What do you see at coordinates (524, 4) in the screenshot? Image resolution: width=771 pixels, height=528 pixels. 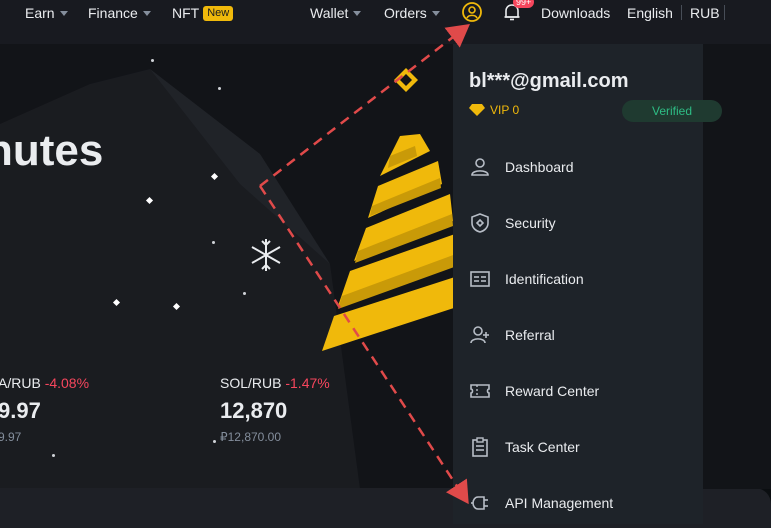 I see `notification-count-badge: 99+` at bounding box center [524, 4].